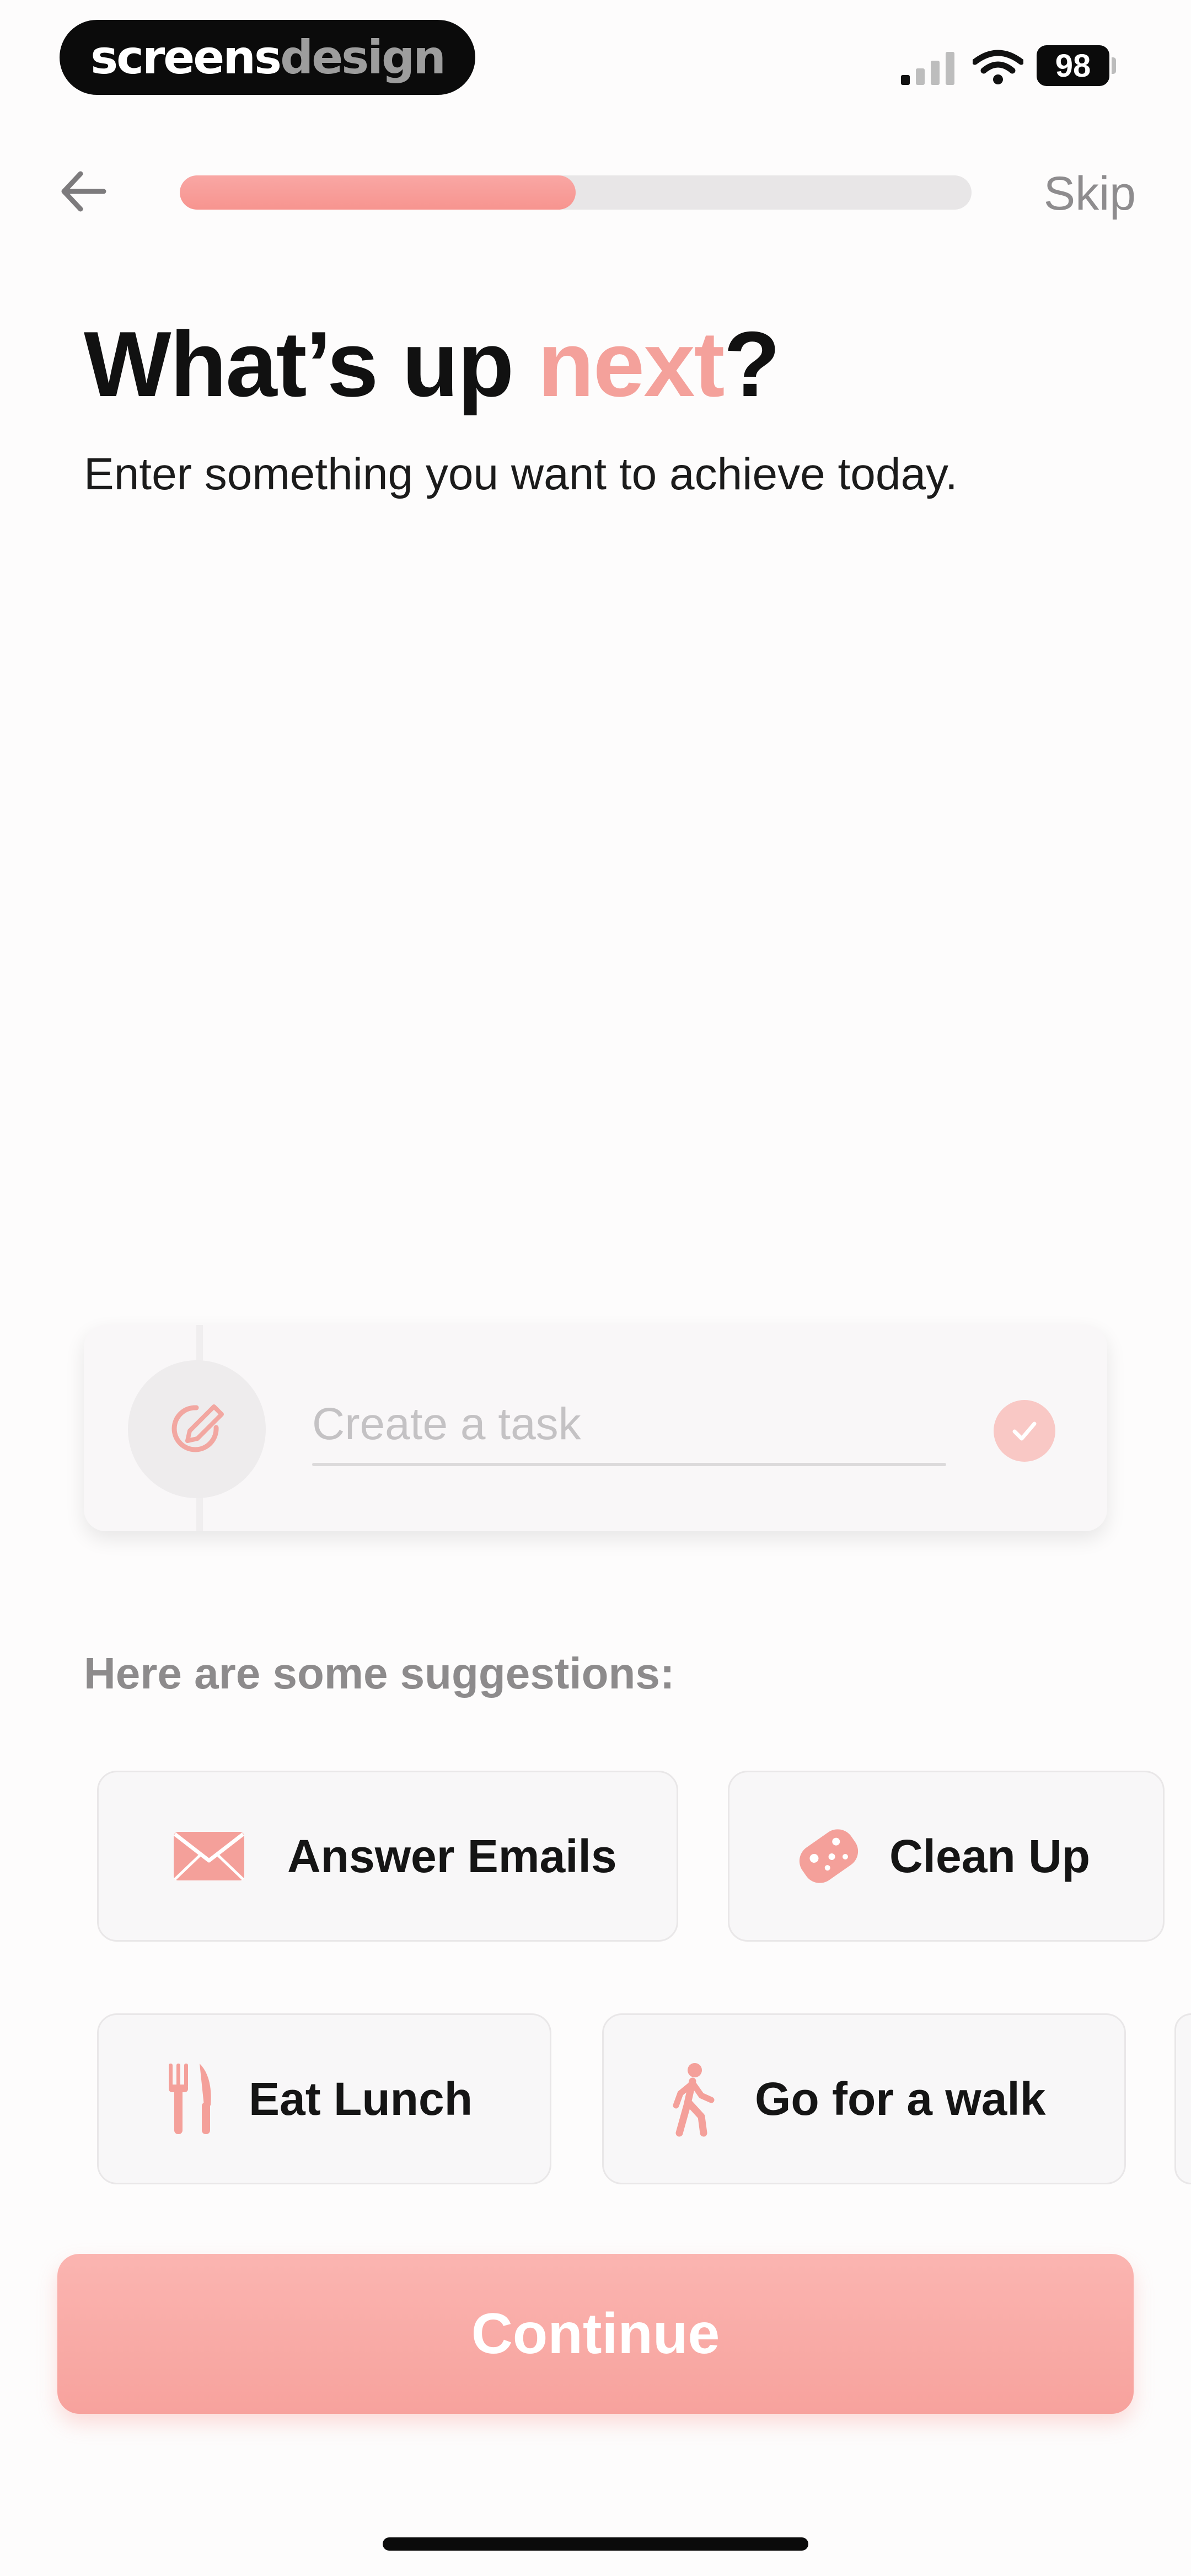 This screenshot has height=2576, width=1191. I want to click on continue-button: Continue, so click(595, 2334).